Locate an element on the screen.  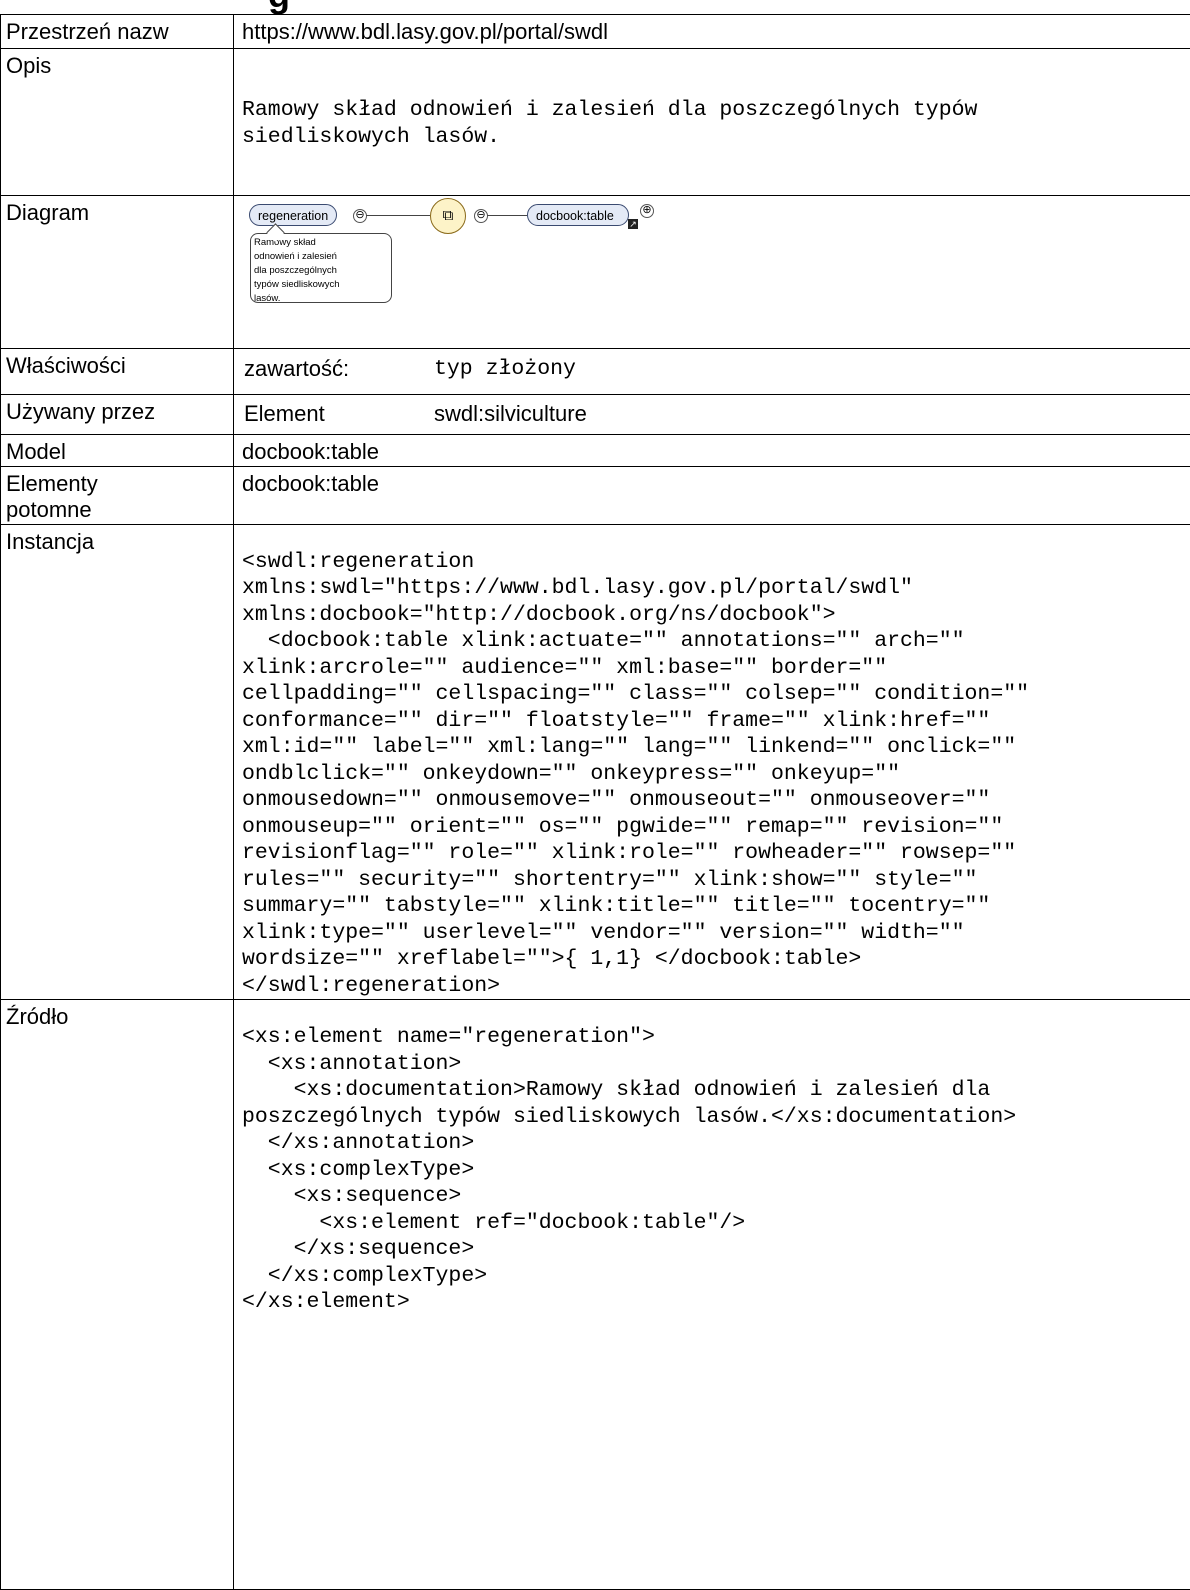
description-label: Opis is located at coordinates (117, 122).